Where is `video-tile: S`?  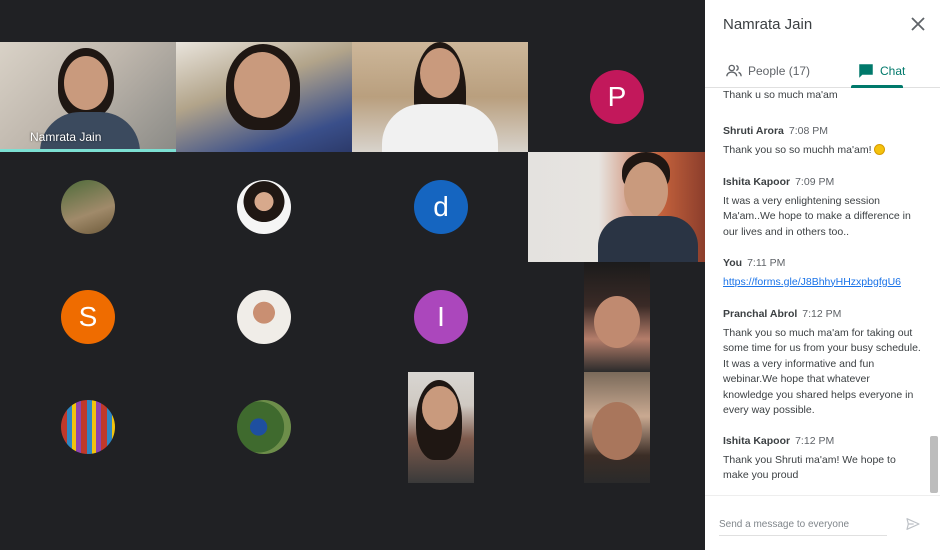
video-tile: S is located at coordinates (88, 317).